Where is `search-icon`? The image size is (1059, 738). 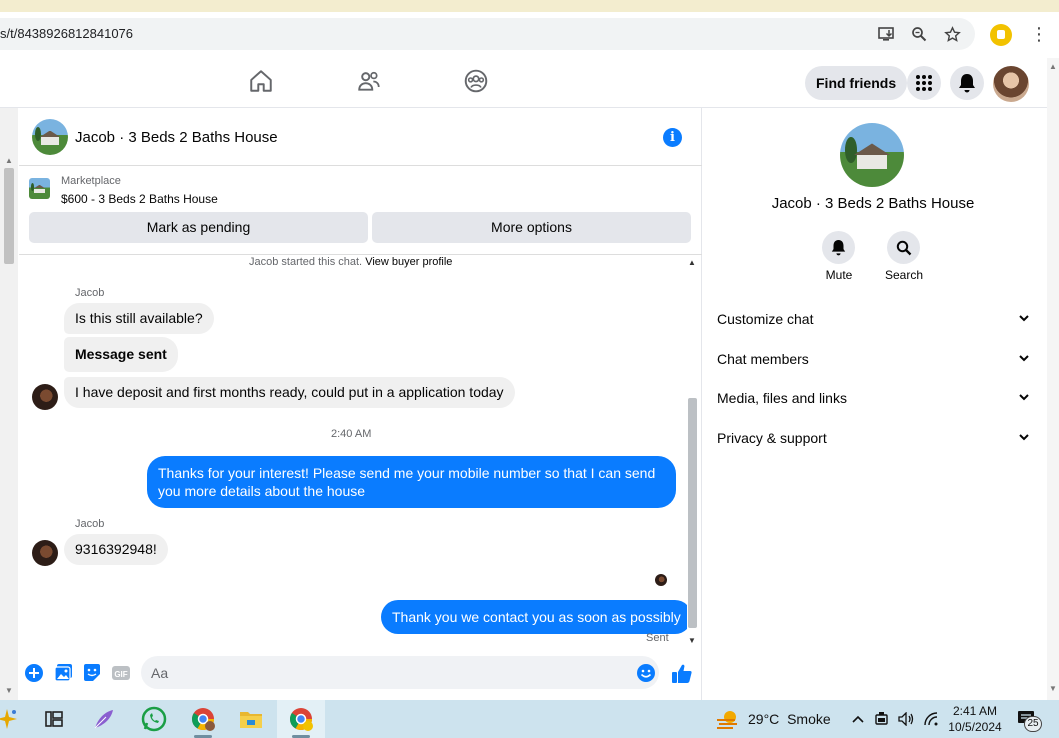 search-icon is located at coordinates (903, 247).